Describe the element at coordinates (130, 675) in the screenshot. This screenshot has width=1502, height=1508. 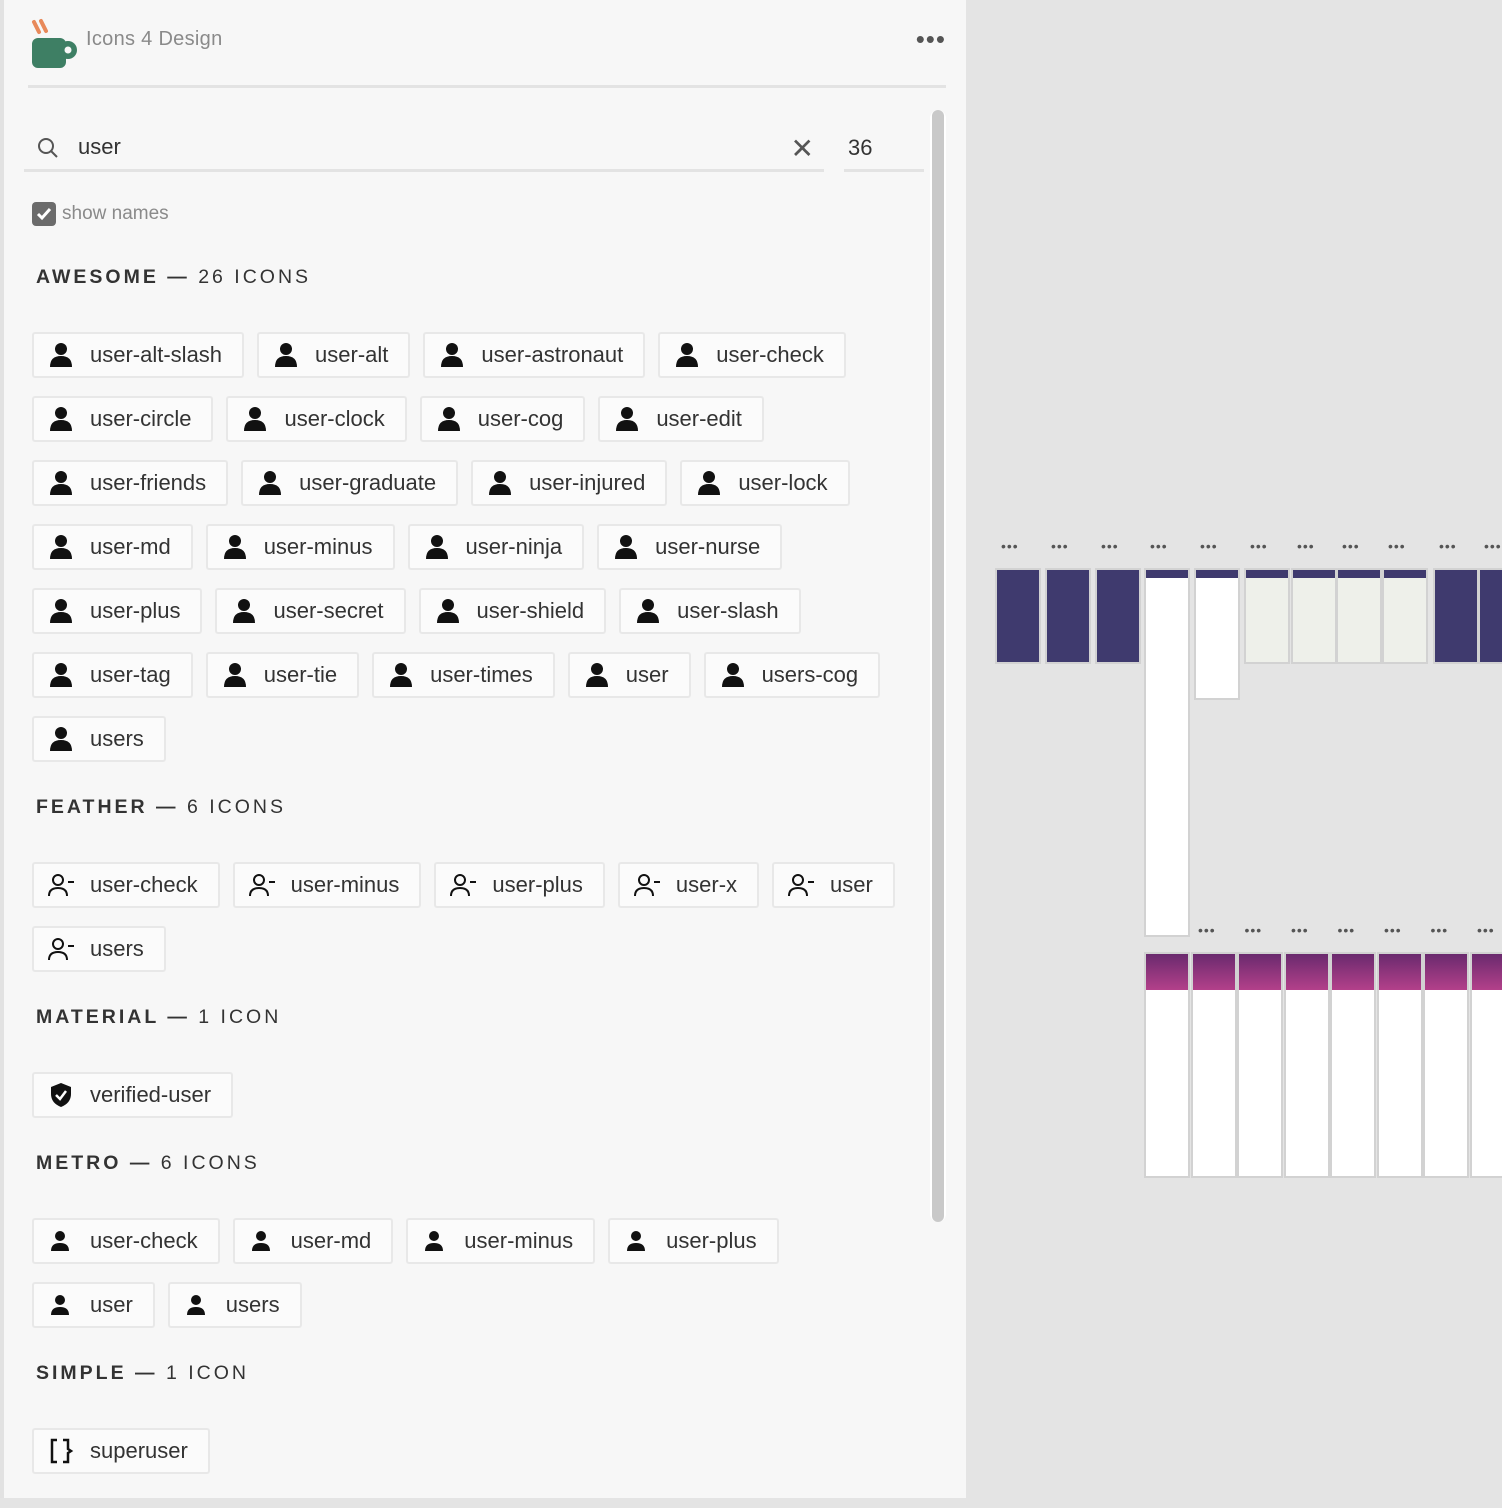
I see `icon-name: user-tag` at that location.